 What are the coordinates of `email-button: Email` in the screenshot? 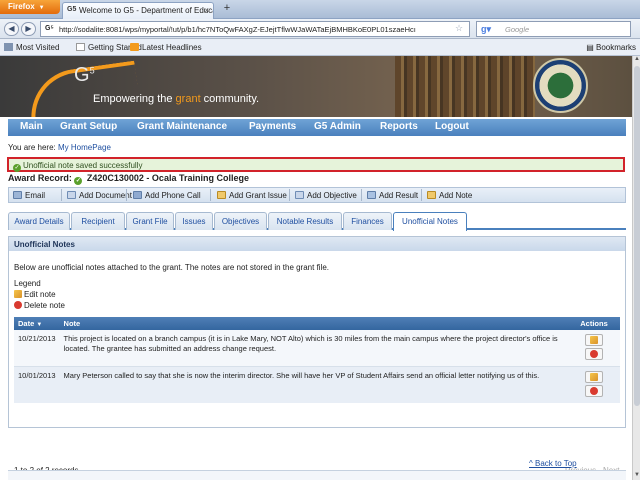 It's located at (29, 195).